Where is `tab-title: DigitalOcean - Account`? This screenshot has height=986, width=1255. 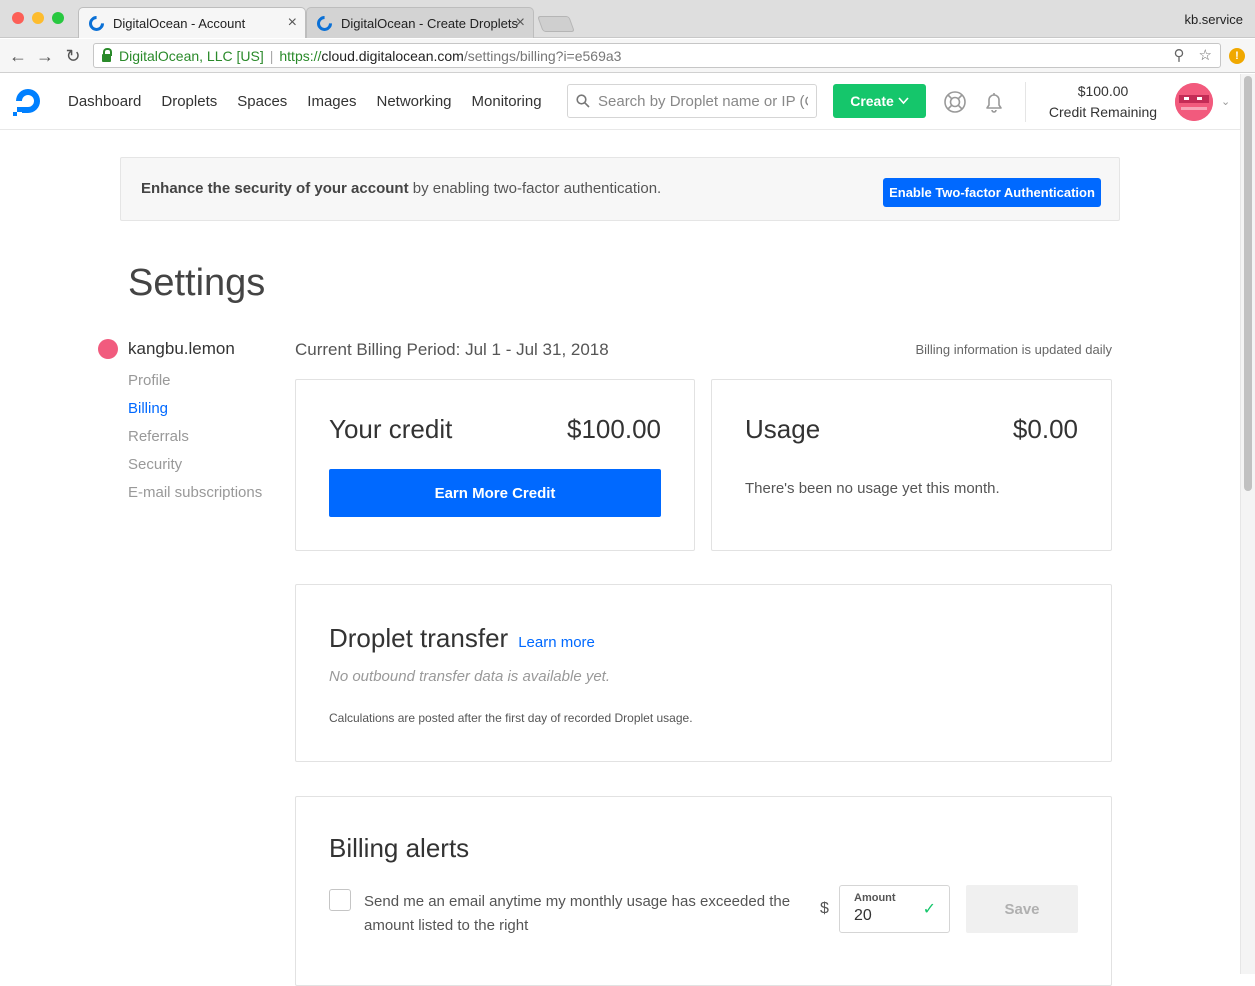 tab-title: DigitalOcean - Account is located at coordinates (179, 23).